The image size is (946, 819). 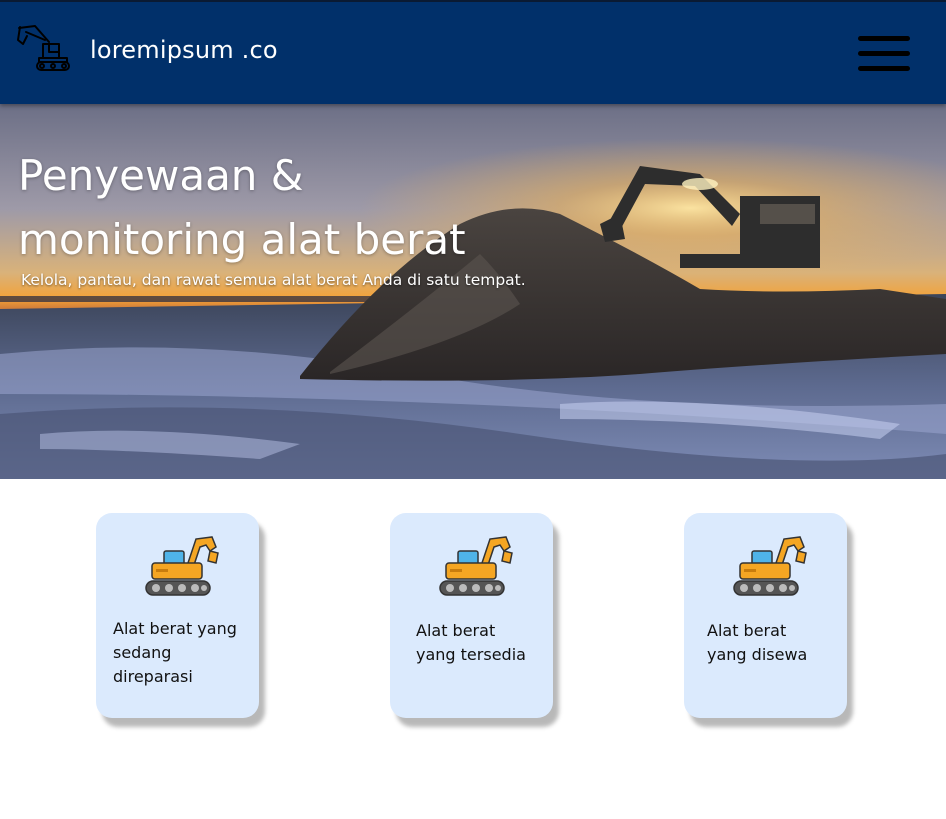 What do you see at coordinates (175, 628) in the screenshot?
I see `card-label-line: Alat berat yang` at bounding box center [175, 628].